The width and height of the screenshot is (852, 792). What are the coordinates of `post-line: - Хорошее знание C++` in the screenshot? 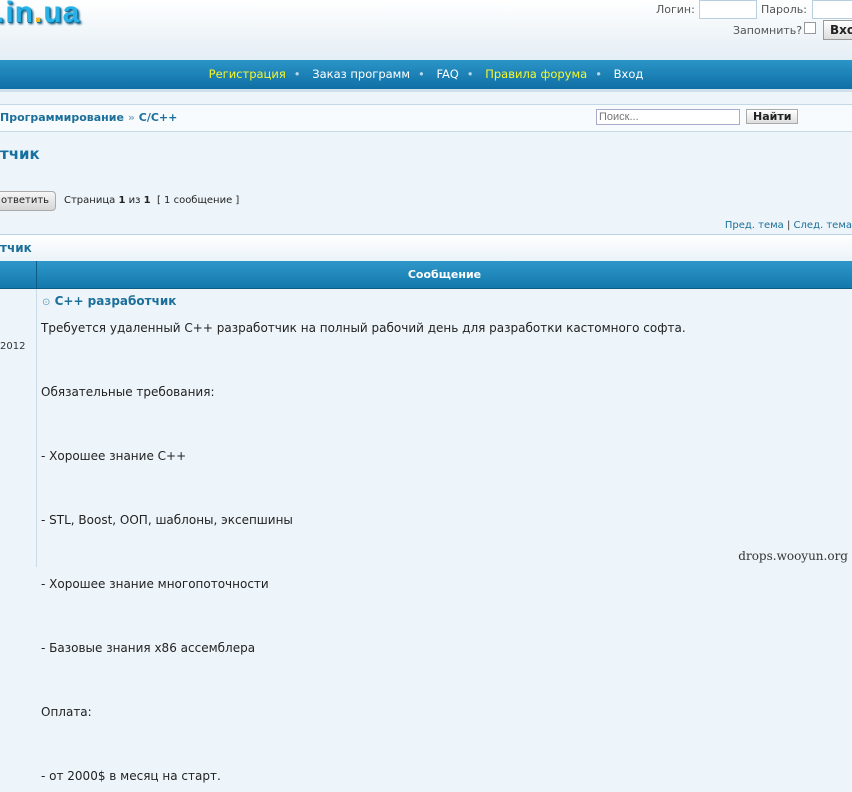 It's located at (114, 456).